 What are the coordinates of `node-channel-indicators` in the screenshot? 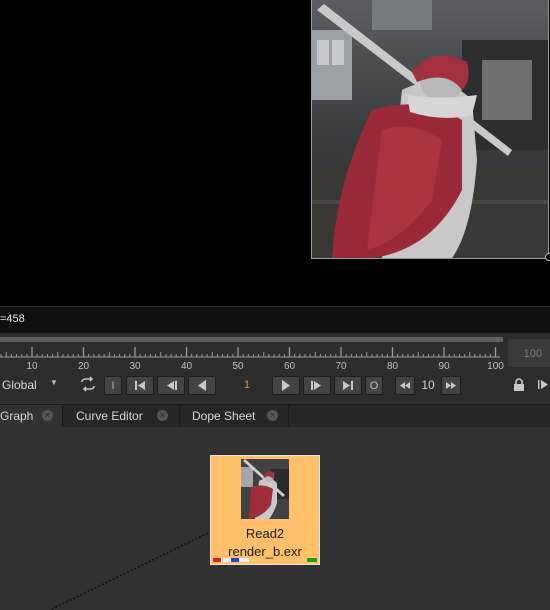 It's located at (265, 560).